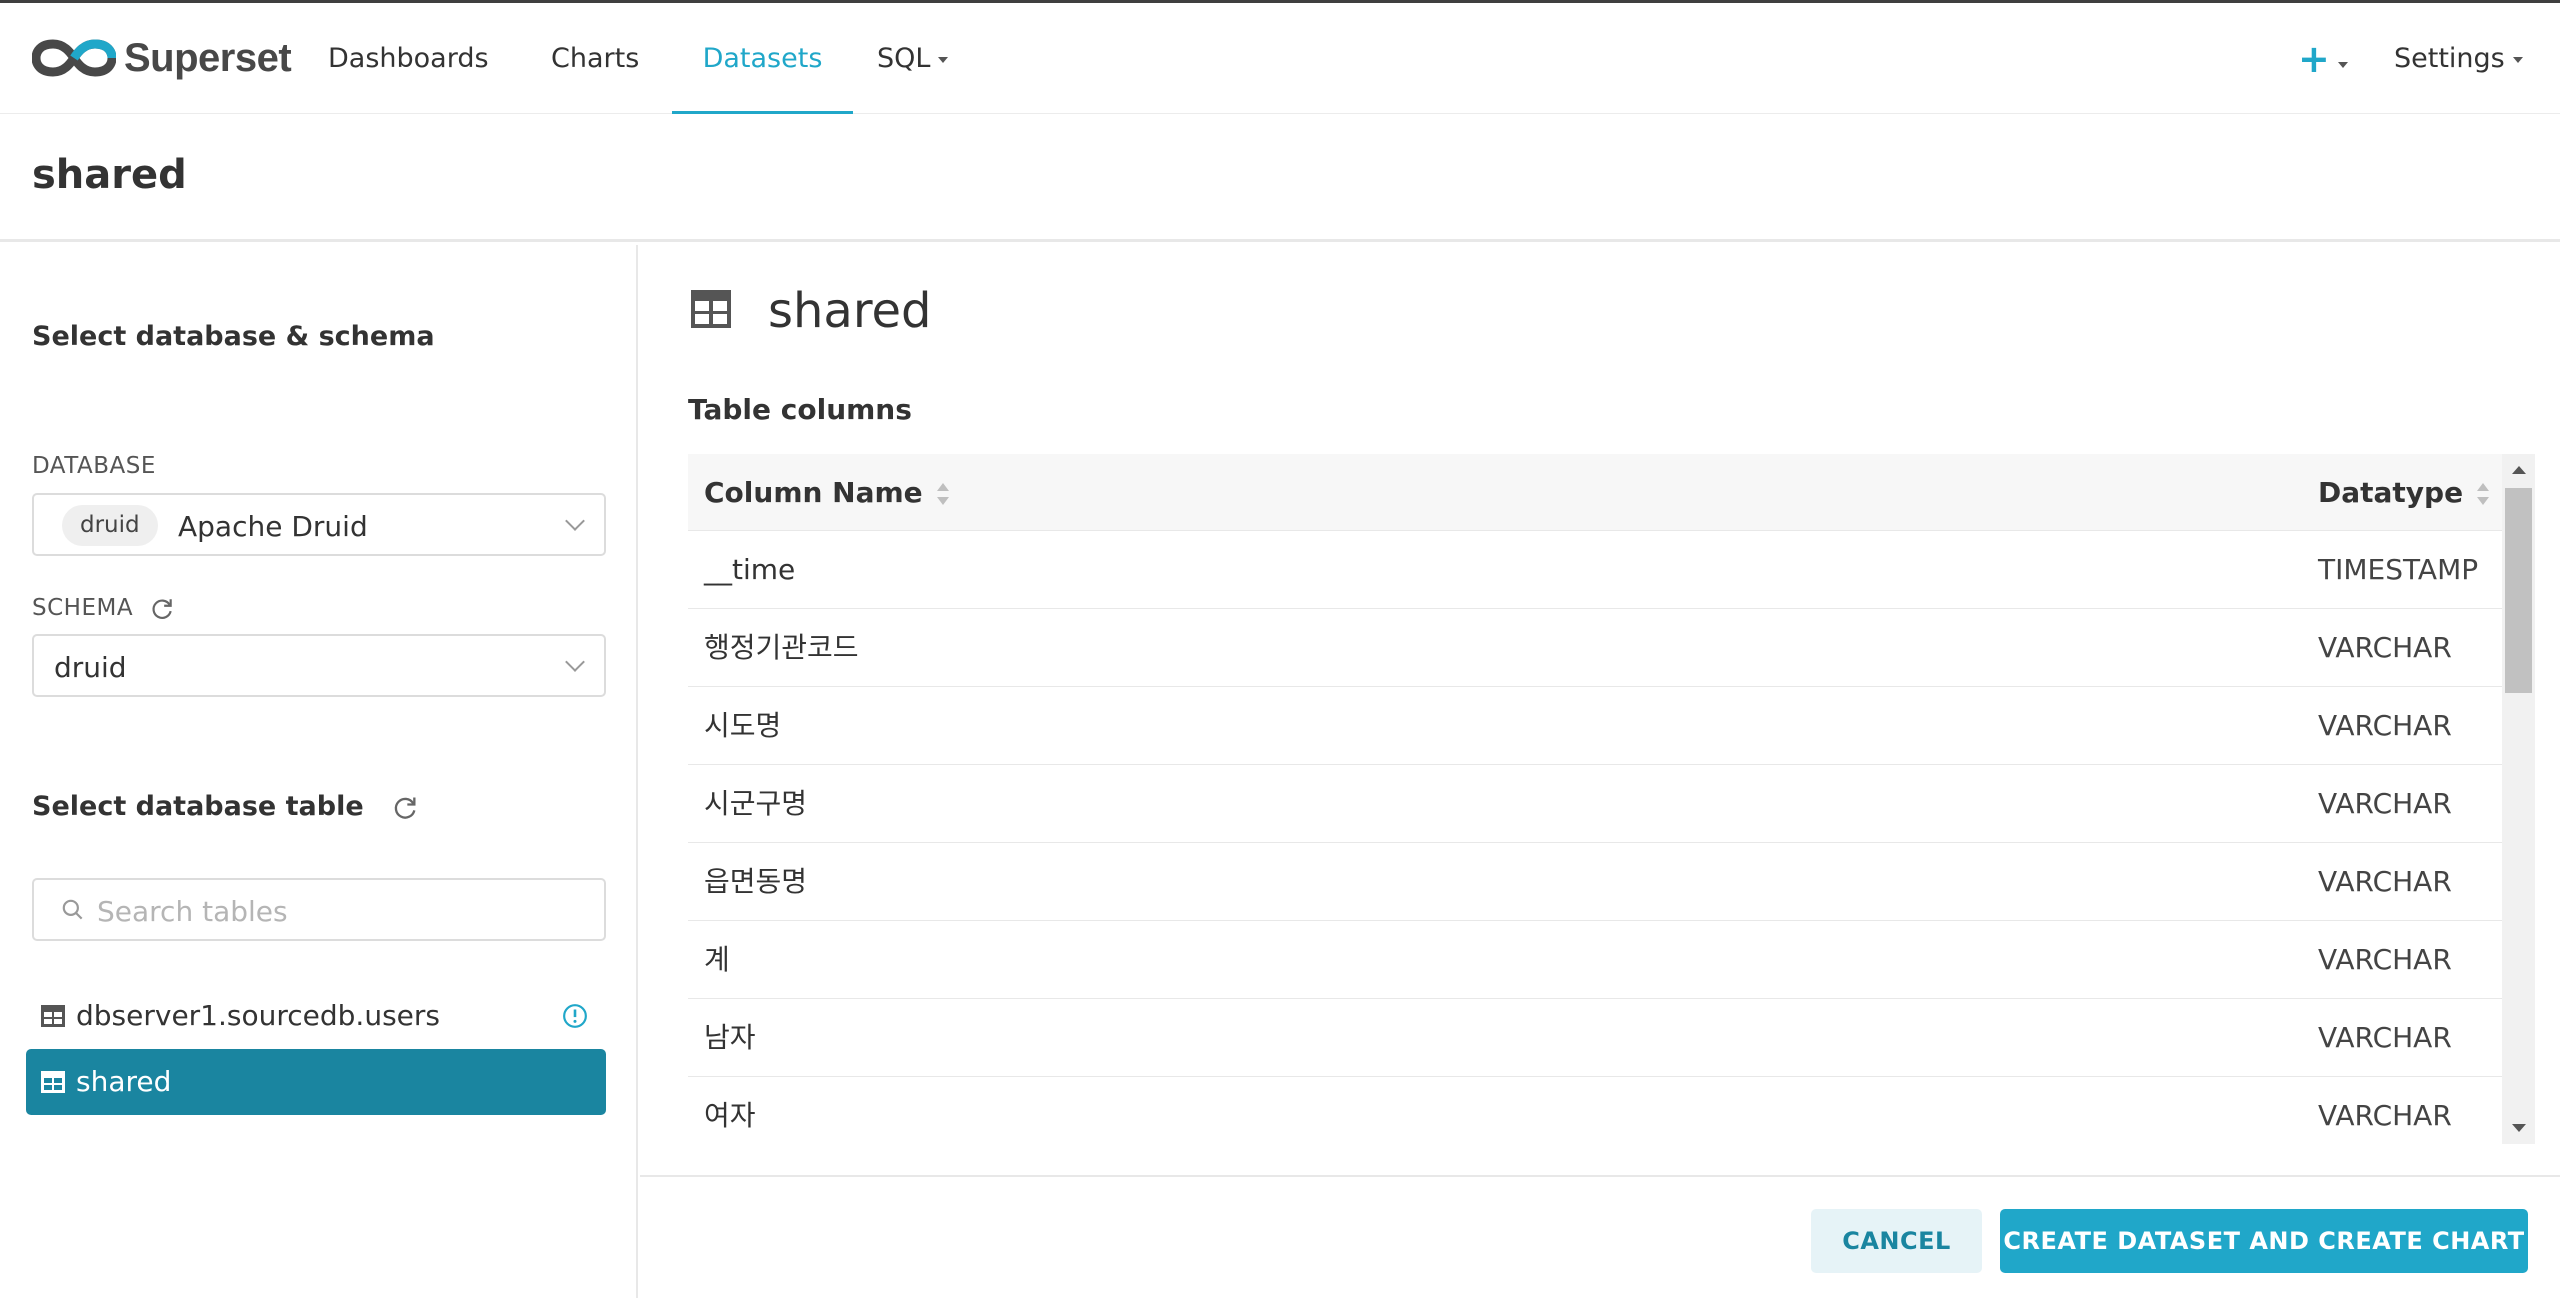  I want to click on nav-sql-label: SQL, so click(904, 58).